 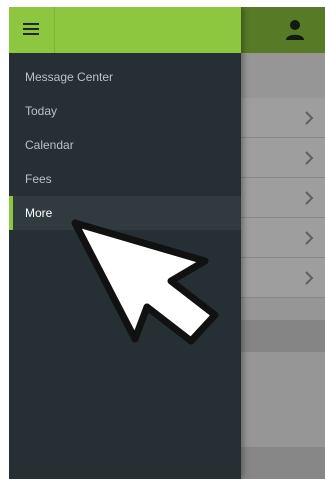 What do you see at coordinates (125, 30) in the screenshot?
I see `drawer-header` at bounding box center [125, 30].